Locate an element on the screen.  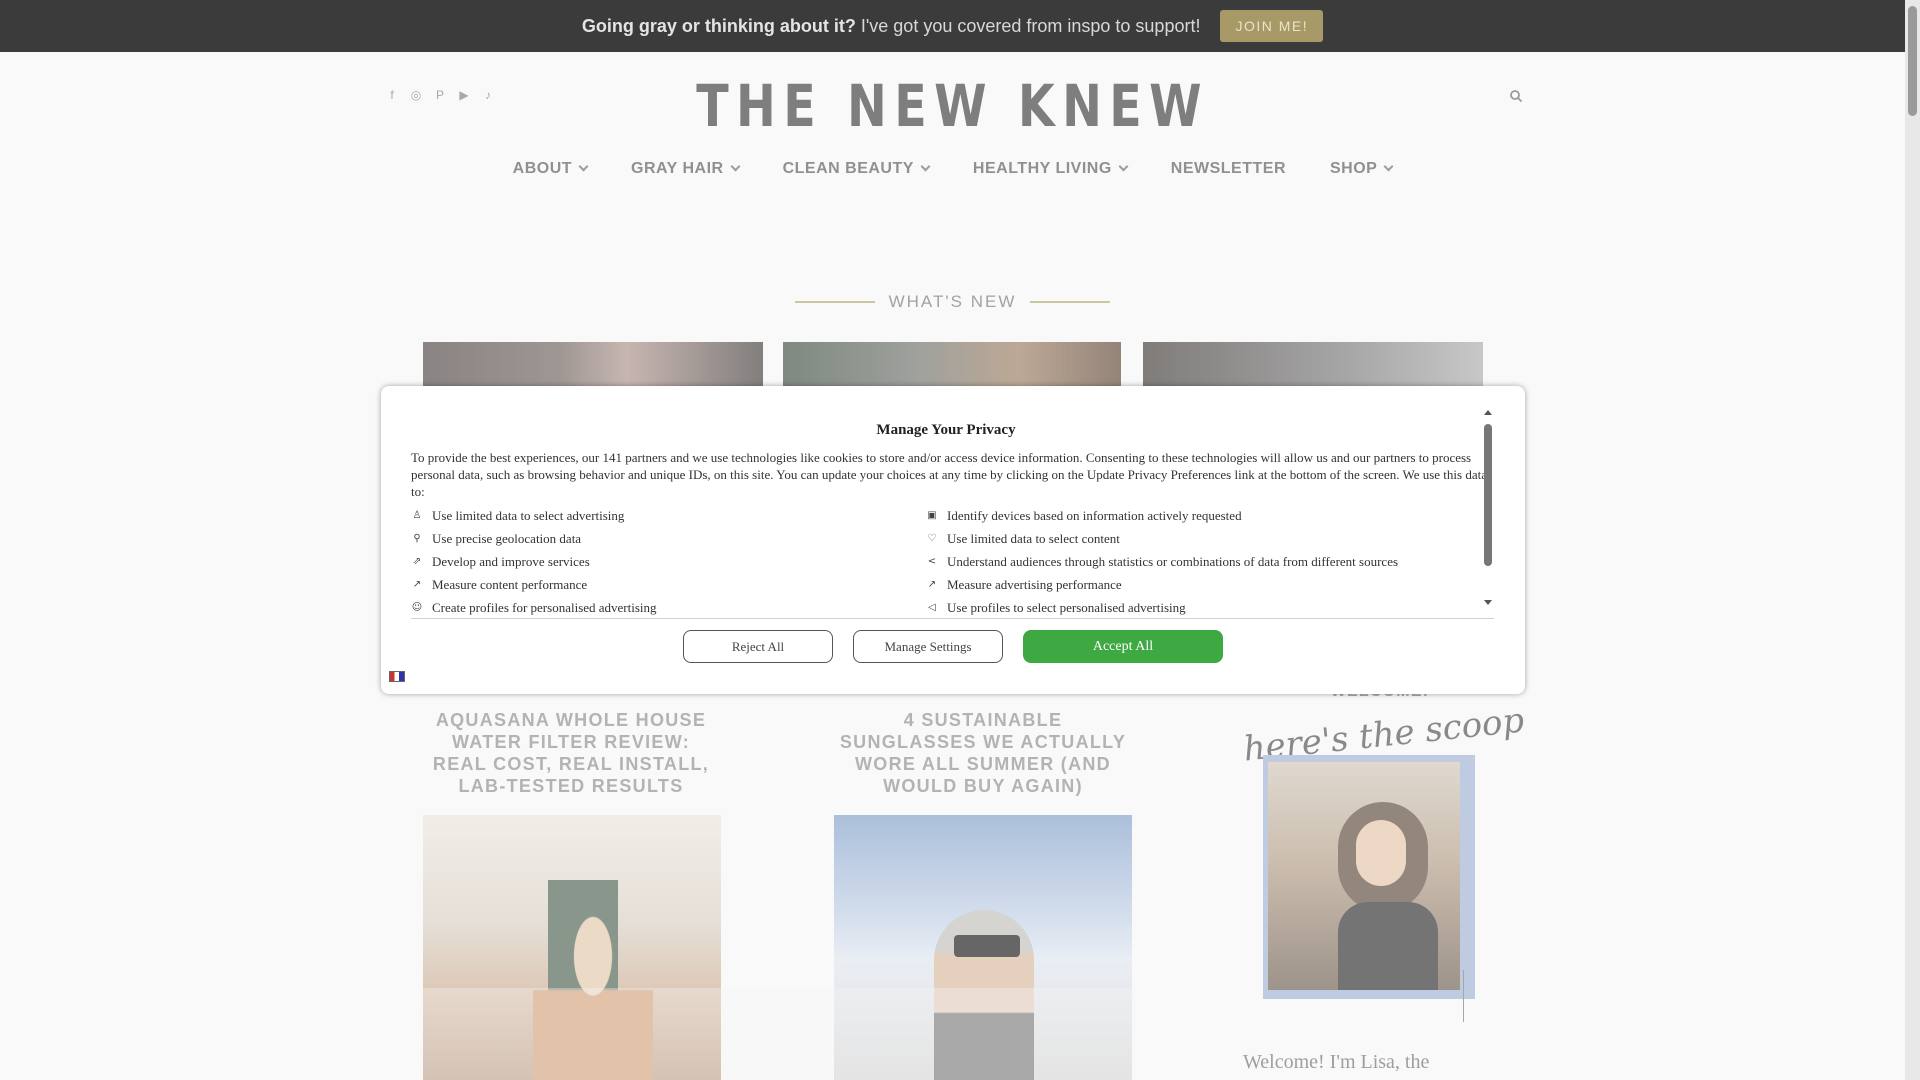
purpose-item: ⚲ Use precise geolocation data is located at coordinates (668, 538).